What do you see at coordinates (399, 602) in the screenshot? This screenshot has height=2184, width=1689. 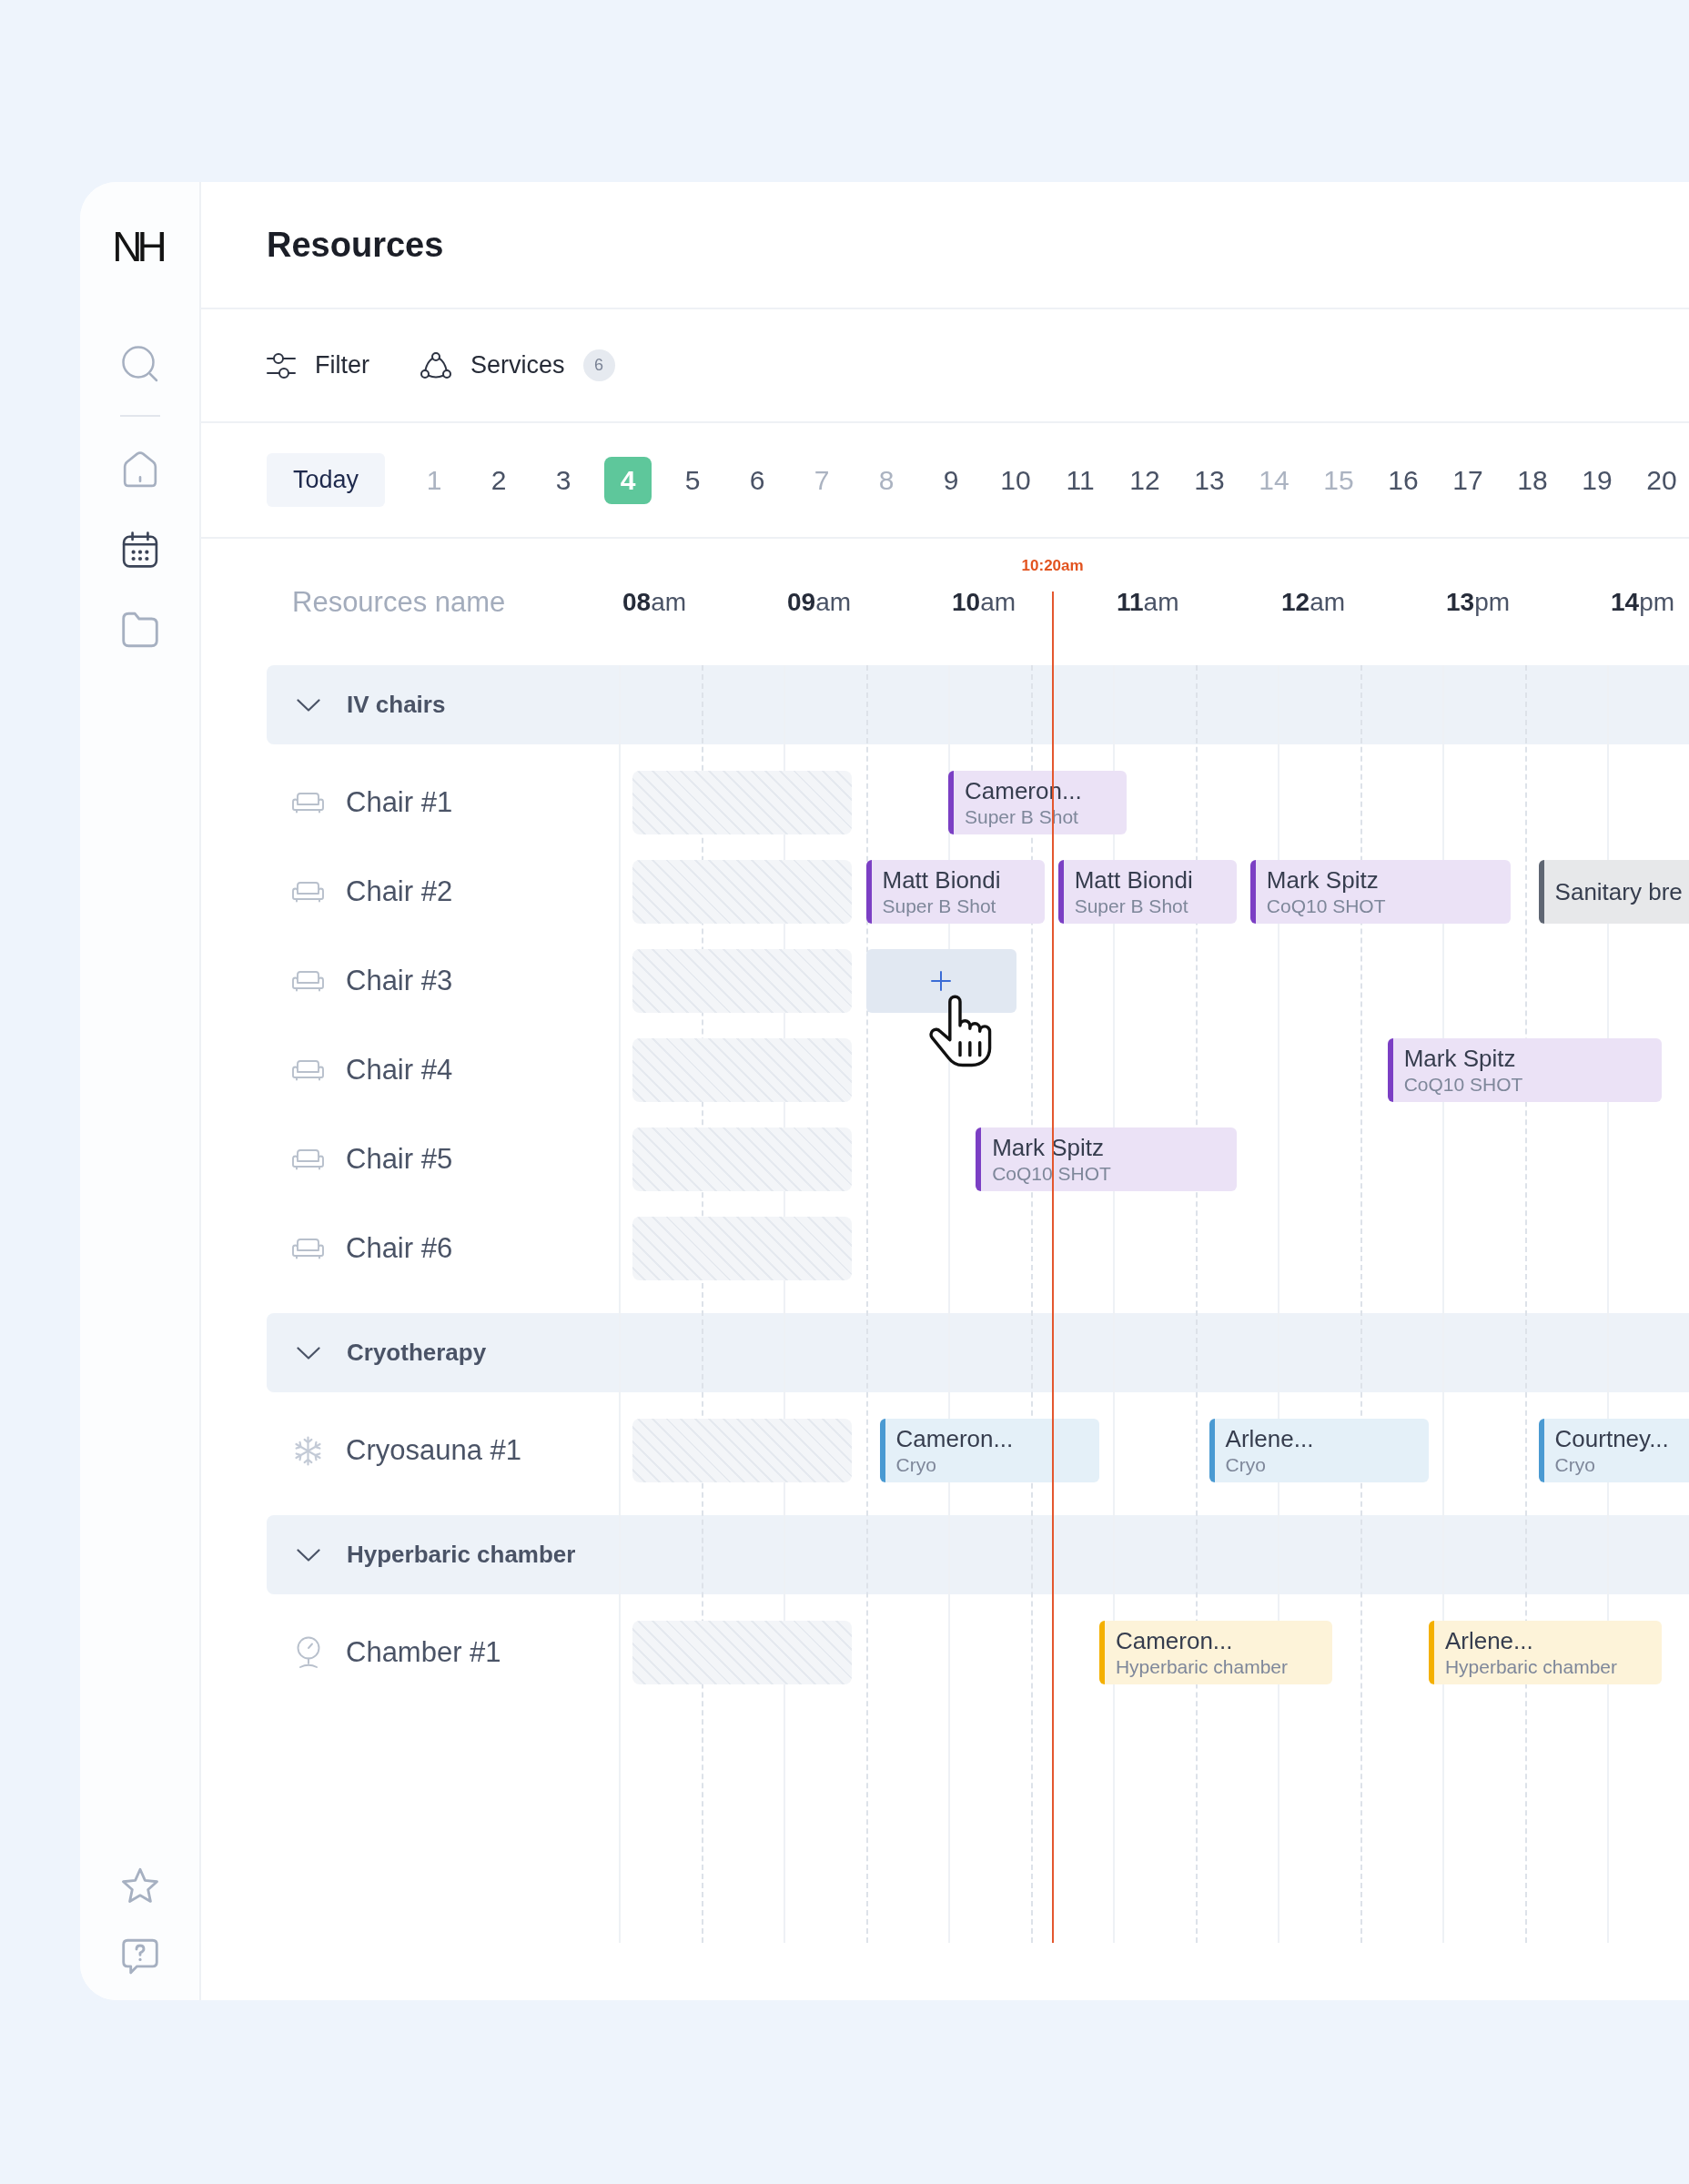 I see `column-header: Resources name` at bounding box center [399, 602].